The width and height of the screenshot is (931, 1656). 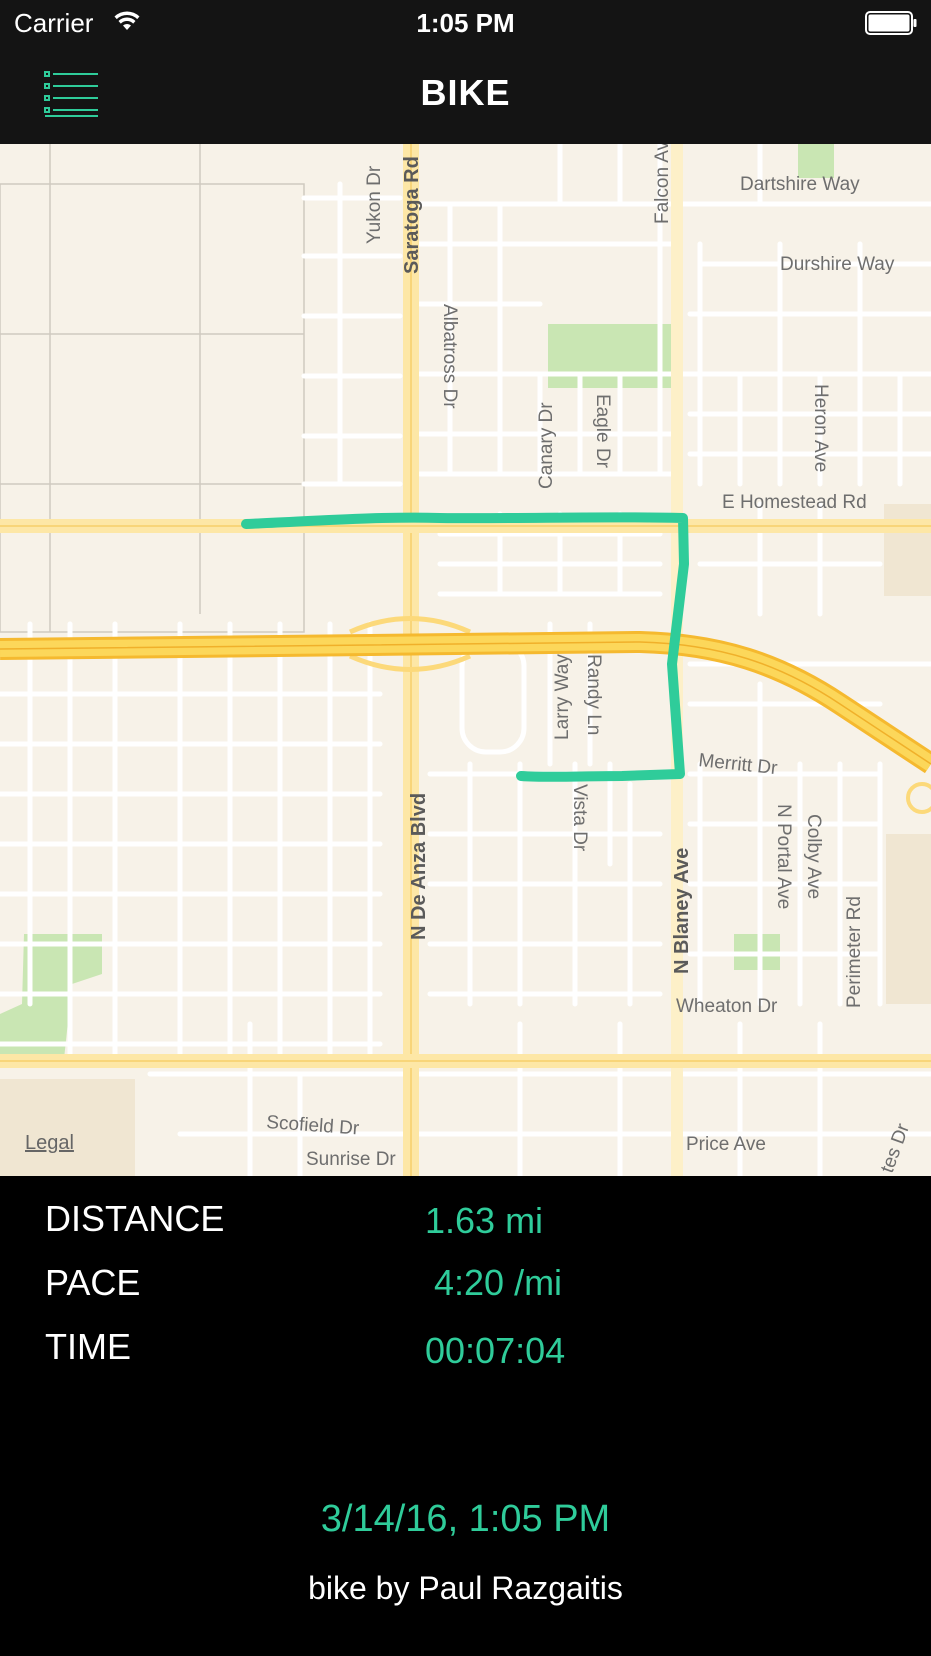 What do you see at coordinates (783, 856) in the screenshot?
I see `street-label: N Portal Ave` at bounding box center [783, 856].